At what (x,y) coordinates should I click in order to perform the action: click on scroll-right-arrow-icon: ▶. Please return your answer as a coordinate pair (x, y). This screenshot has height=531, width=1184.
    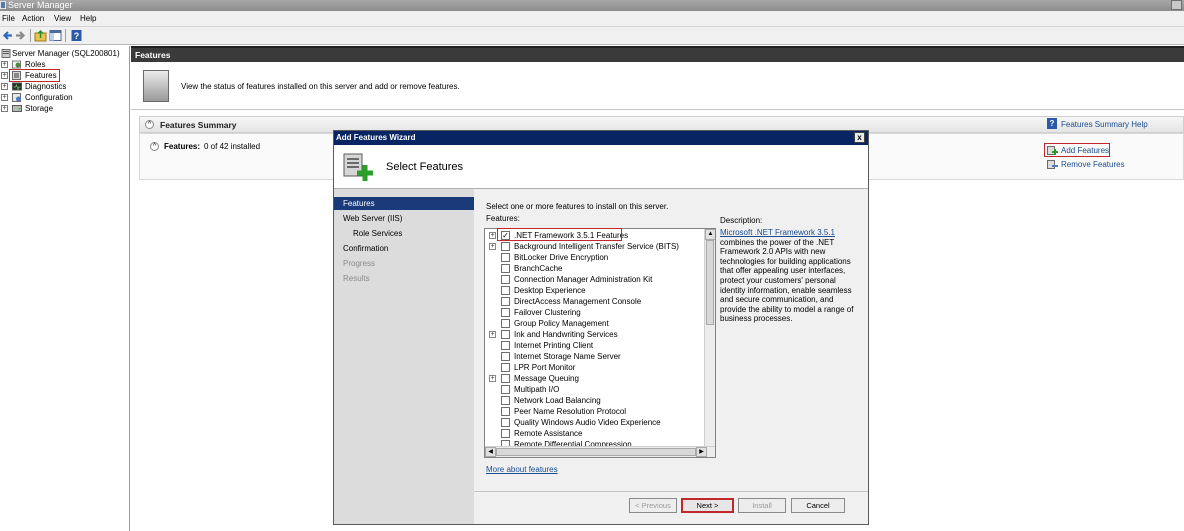
    Looking at the image, I should click on (701, 452).